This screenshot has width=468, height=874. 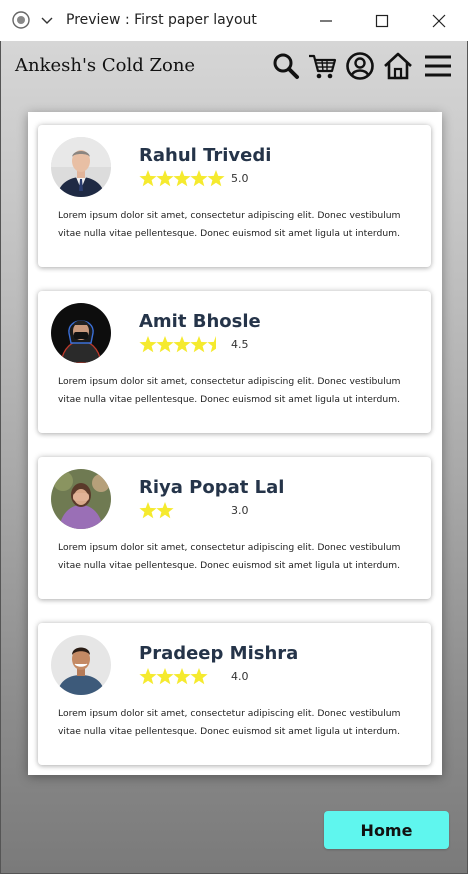 I want to click on rating-value: 3.0, so click(x=240, y=510).